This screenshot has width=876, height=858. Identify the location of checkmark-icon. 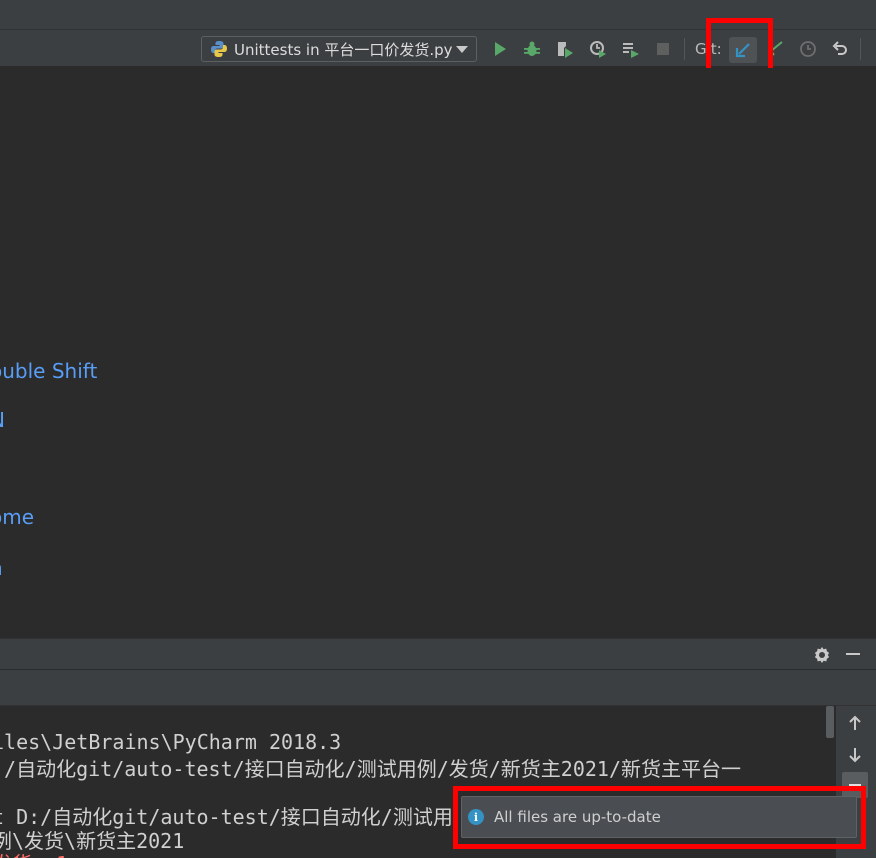
(776, 48).